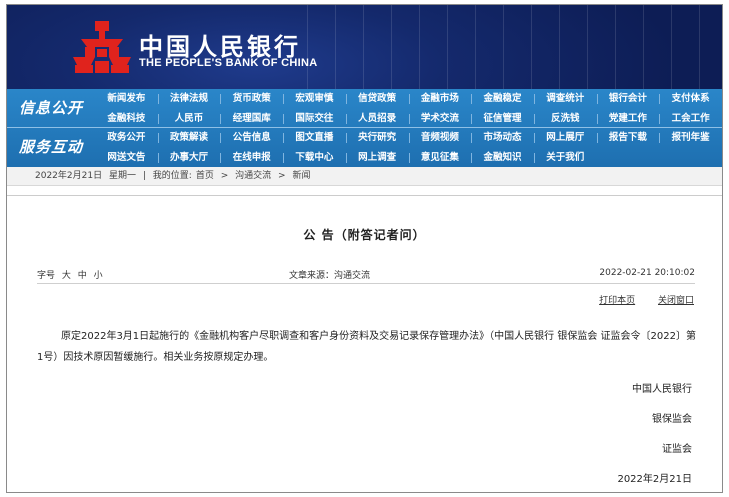  What do you see at coordinates (314, 158) in the screenshot?
I see `nav-item: 下载中心` at bounding box center [314, 158].